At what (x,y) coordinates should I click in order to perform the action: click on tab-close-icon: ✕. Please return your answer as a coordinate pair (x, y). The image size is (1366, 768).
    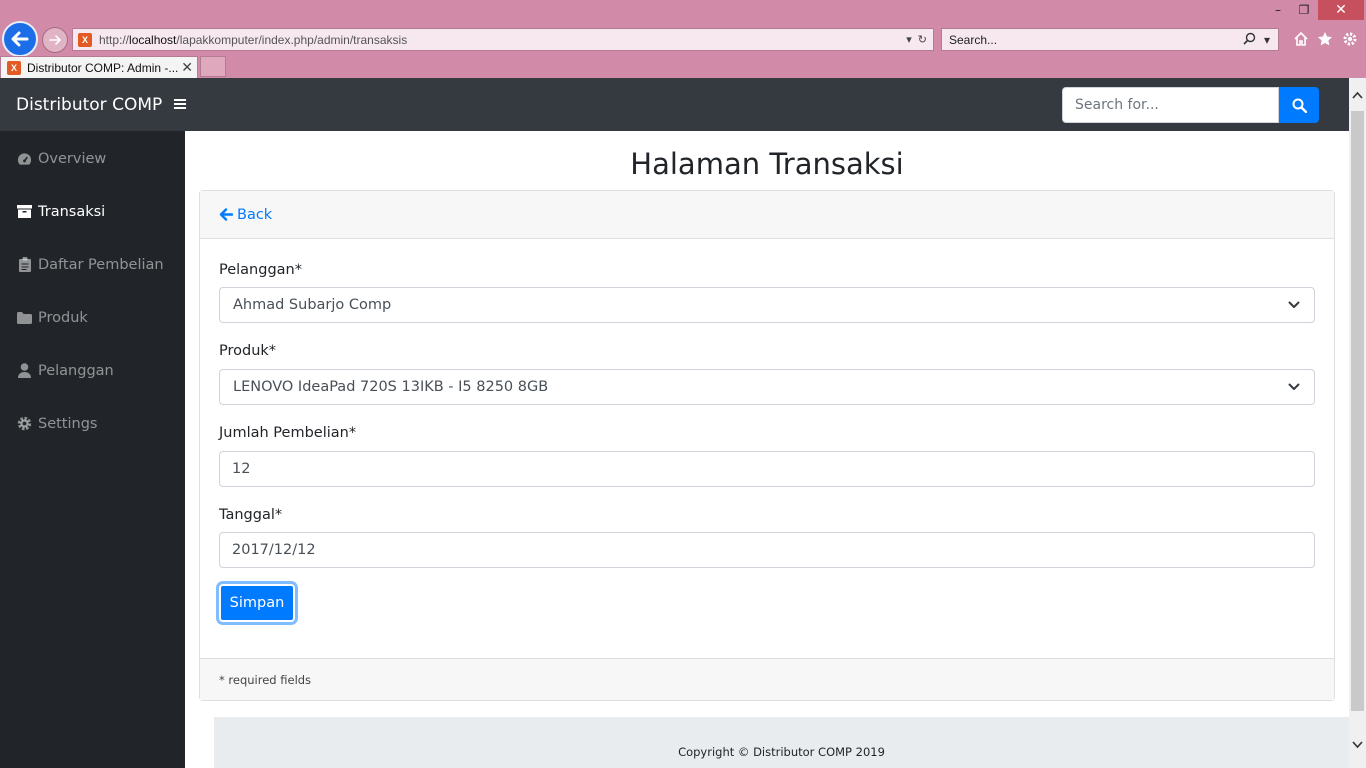
    Looking at the image, I should click on (187, 68).